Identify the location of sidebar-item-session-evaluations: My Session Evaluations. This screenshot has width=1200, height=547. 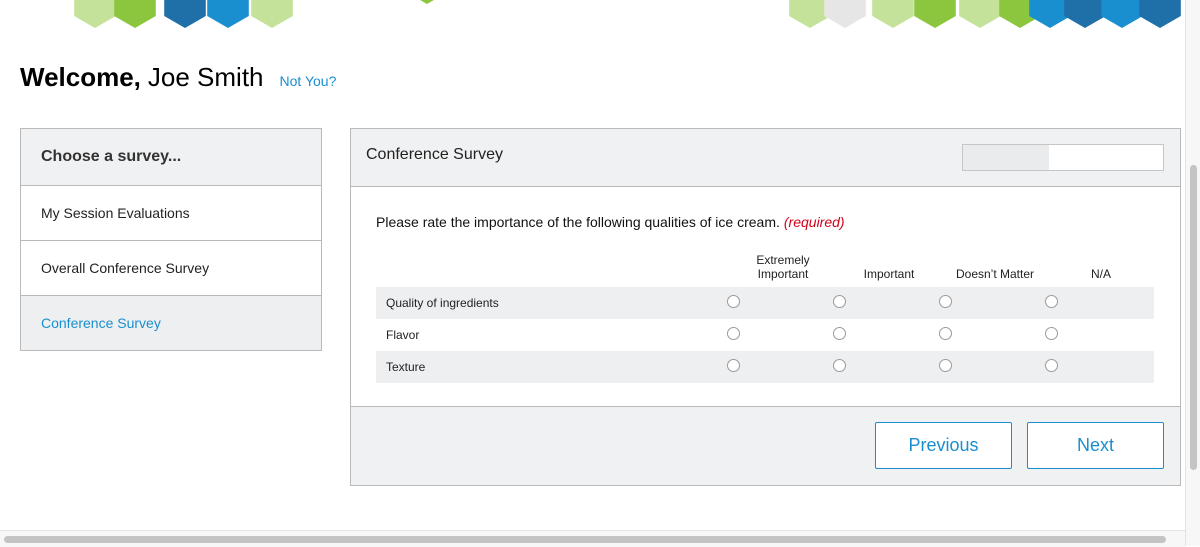
(171, 213).